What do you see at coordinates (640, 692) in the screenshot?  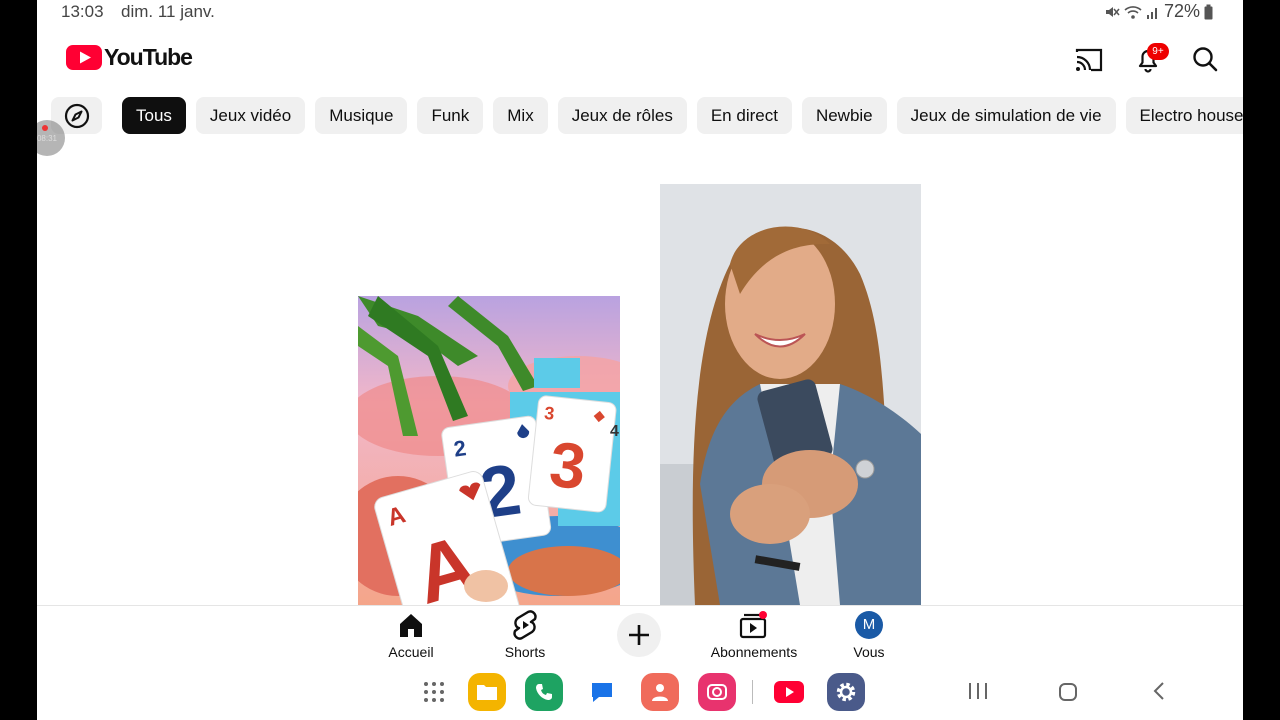 I see `android-dock` at bounding box center [640, 692].